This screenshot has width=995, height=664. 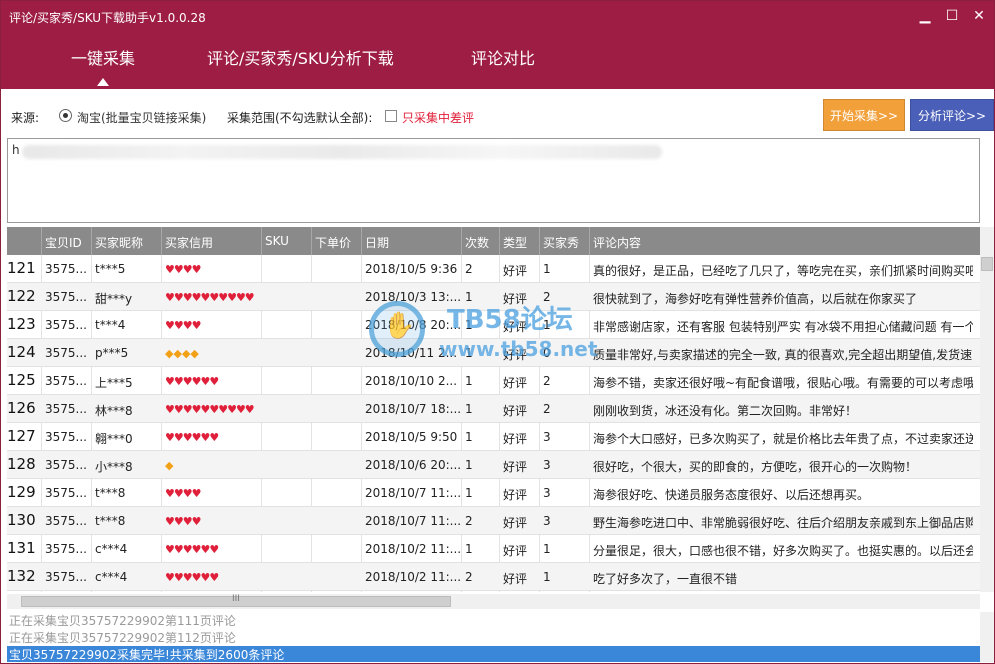 I want to click on source-radio, so click(x=65, y=115).